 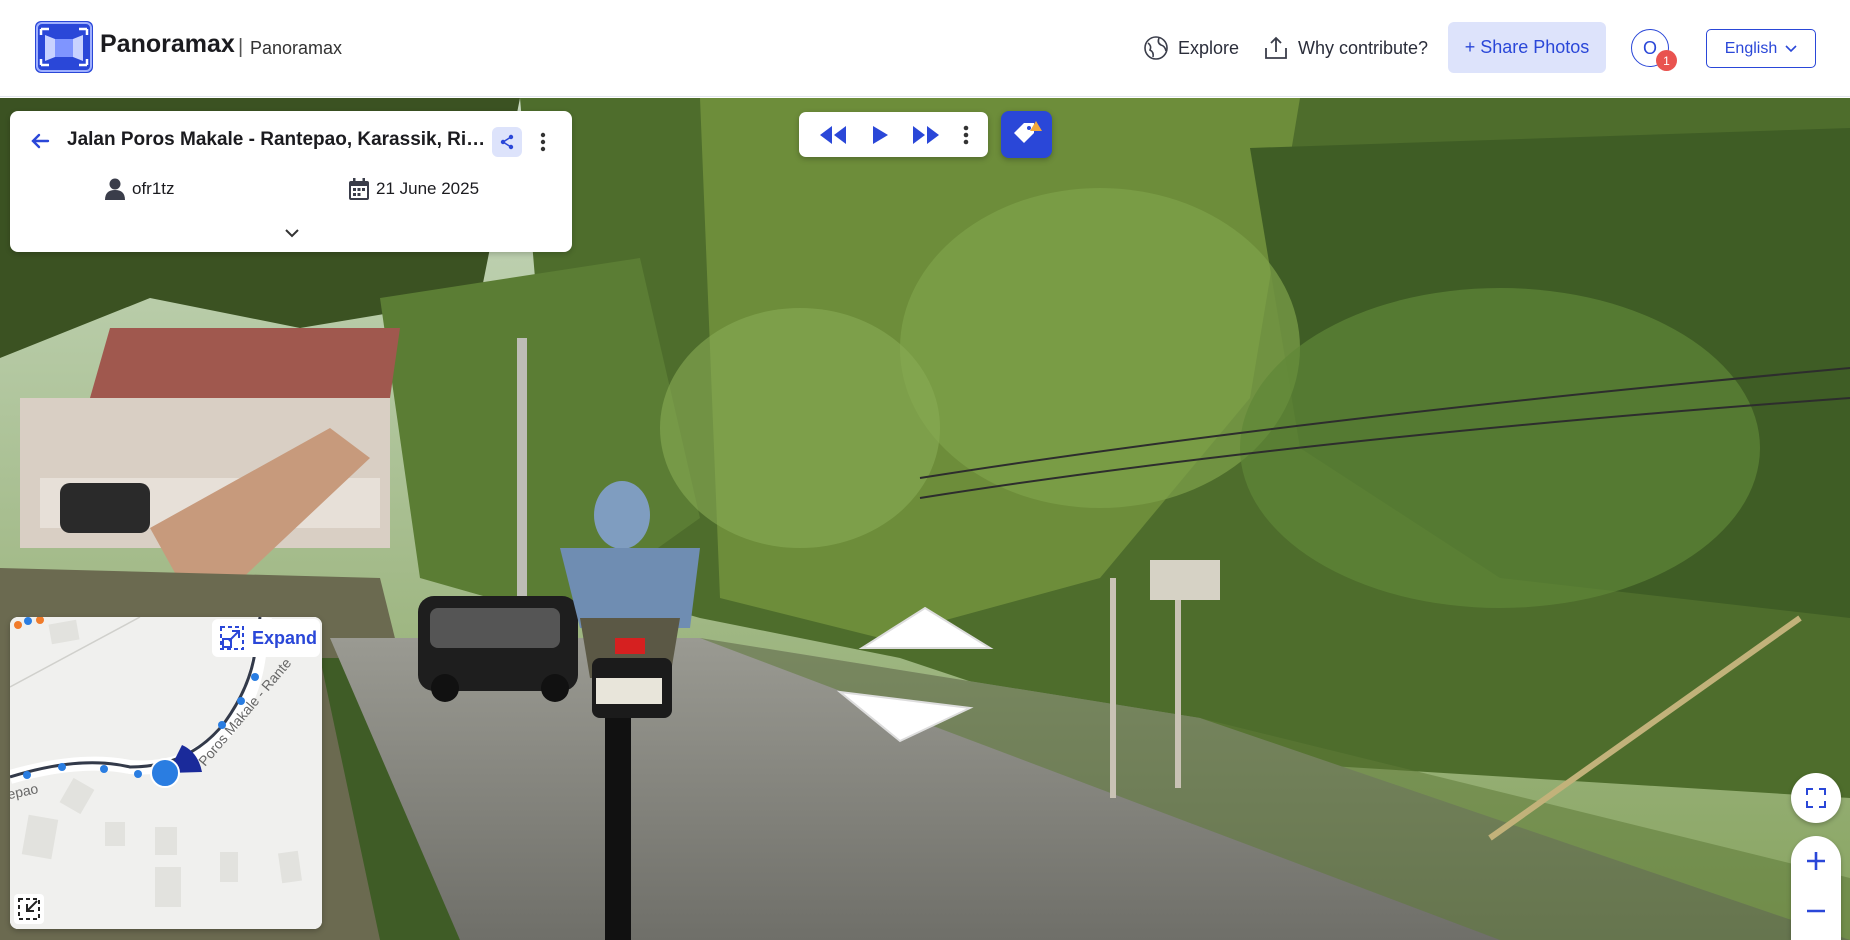 I want to click on minimap: Poros Makale - Rante epao, so click(x=166, y=773).